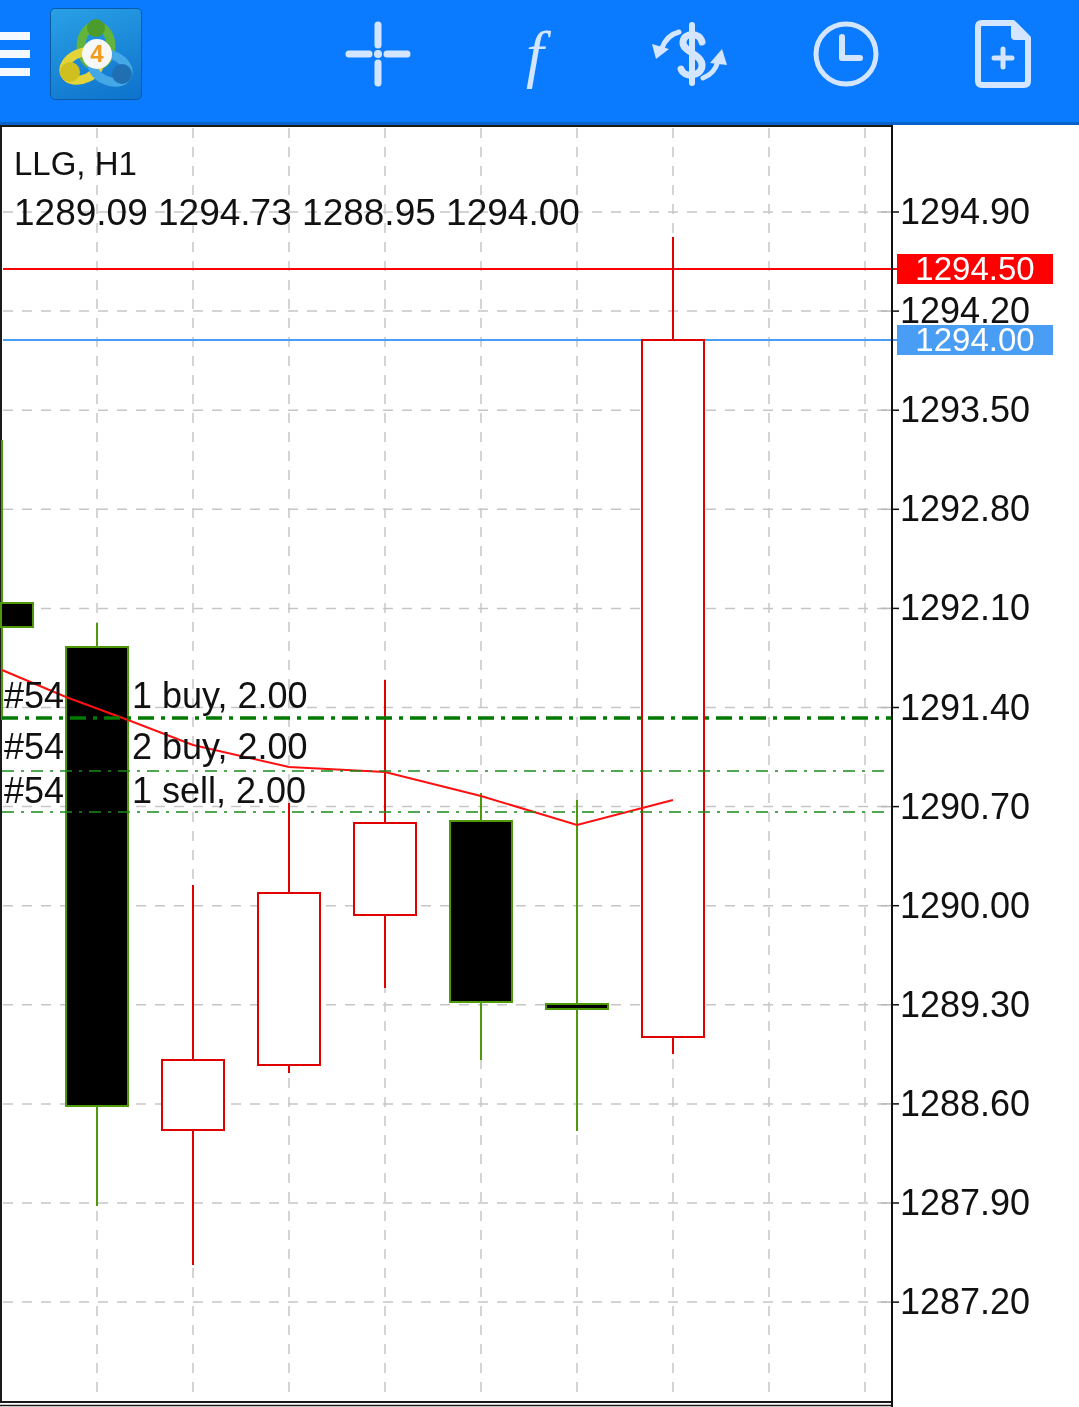  I want to click on order-line, so click(446, 718).